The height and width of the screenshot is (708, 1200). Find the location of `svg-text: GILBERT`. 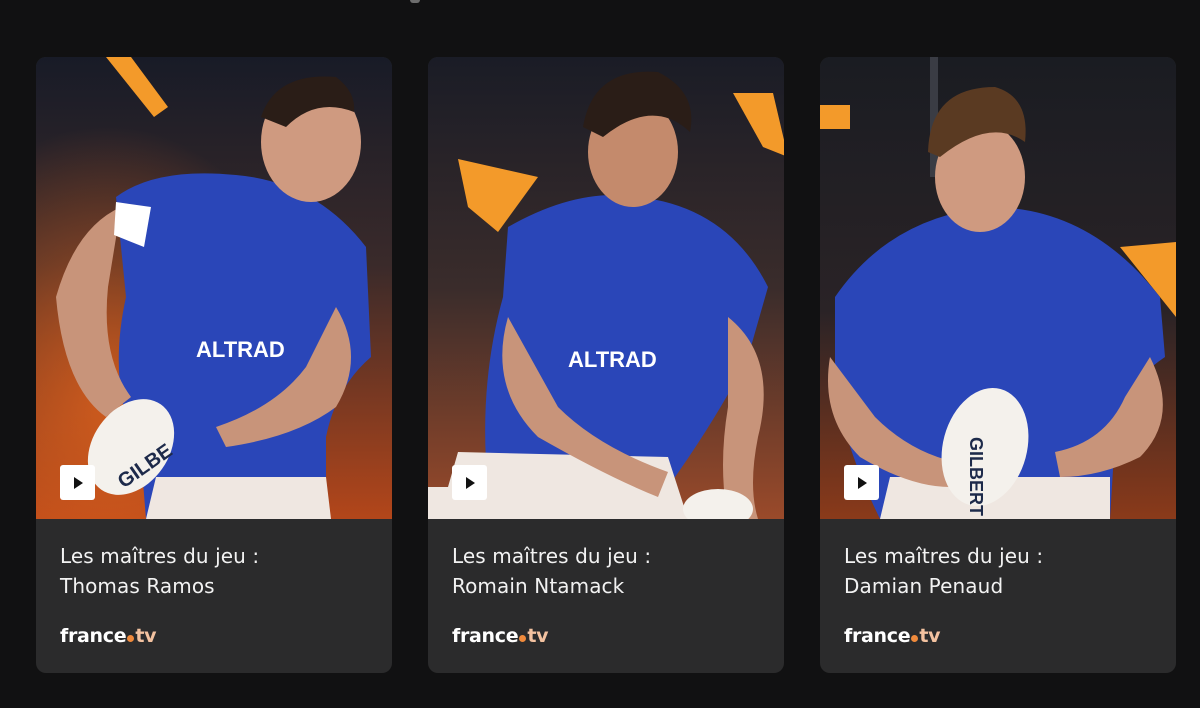

svg-text: GILBERT is located at coordinates (976, 476).